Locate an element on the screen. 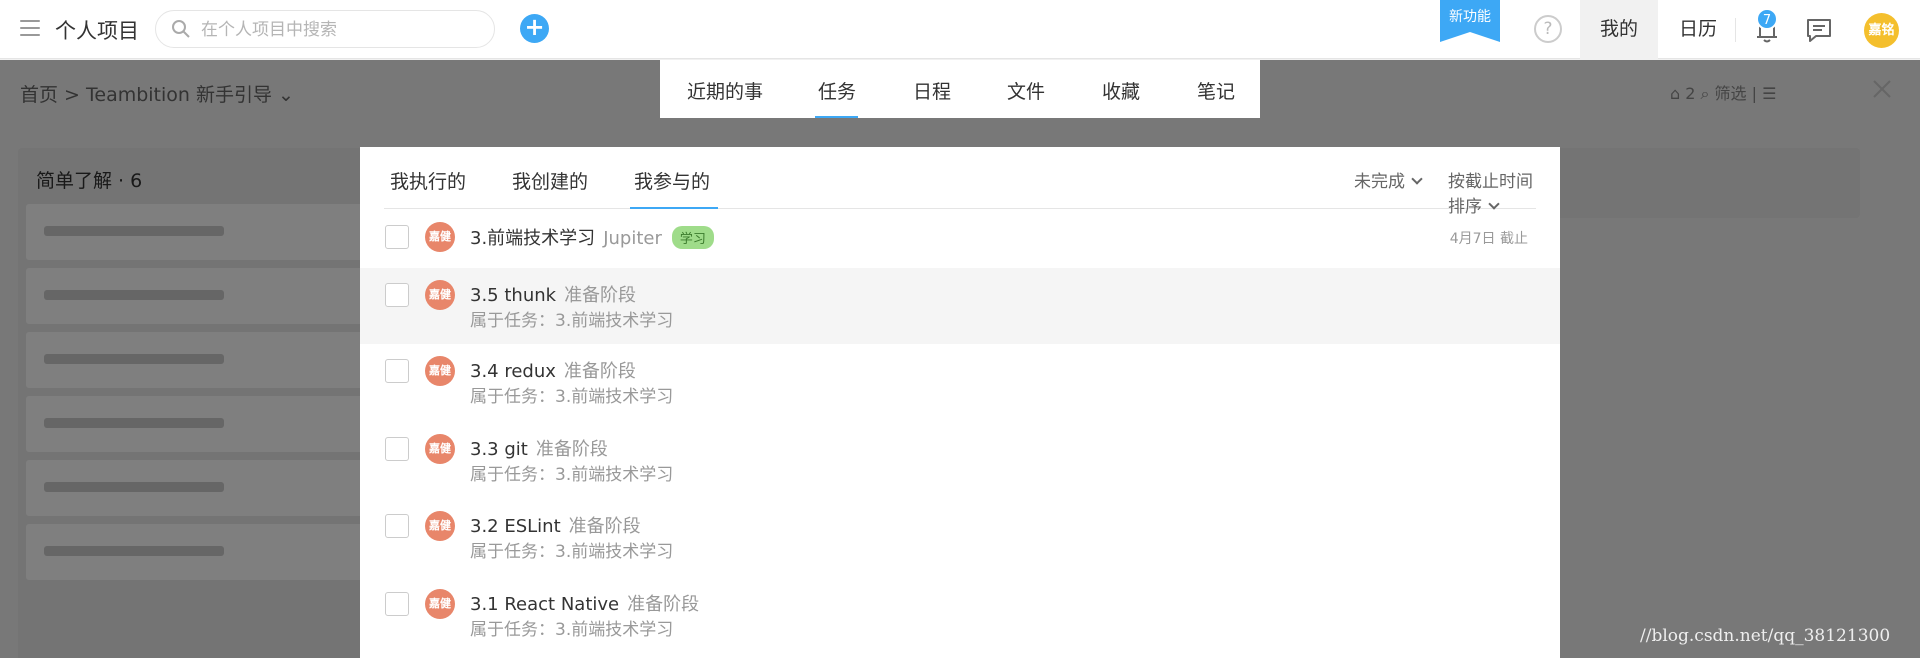 This screenshot has width=1920, height=658. close-icon is located at coordinates (1882, 89).